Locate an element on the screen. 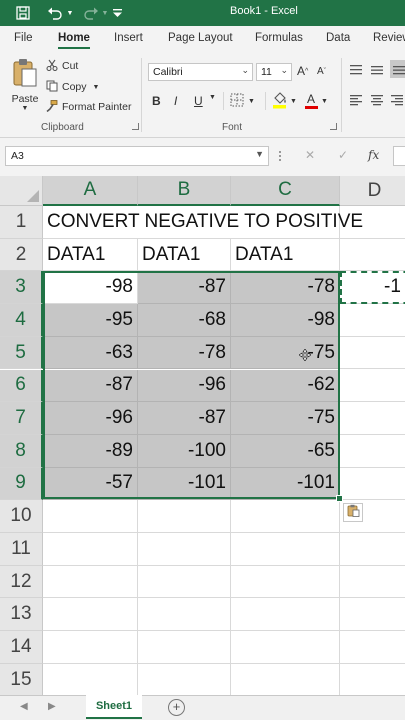 This screenshot has width=405, height=720. cell-c9: -101 is located at coordinates (285, 484).